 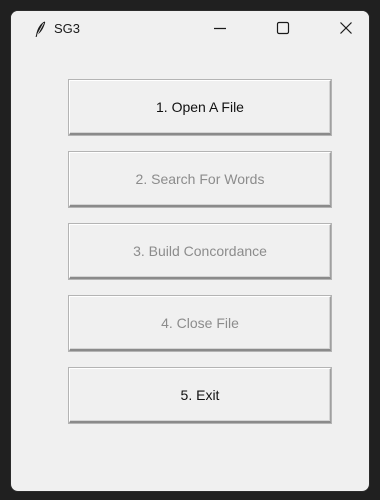 What do you see at coordinates (67, 28) in the screenshot?
I see `window-title: SG3` at bounding box center [67, 28].